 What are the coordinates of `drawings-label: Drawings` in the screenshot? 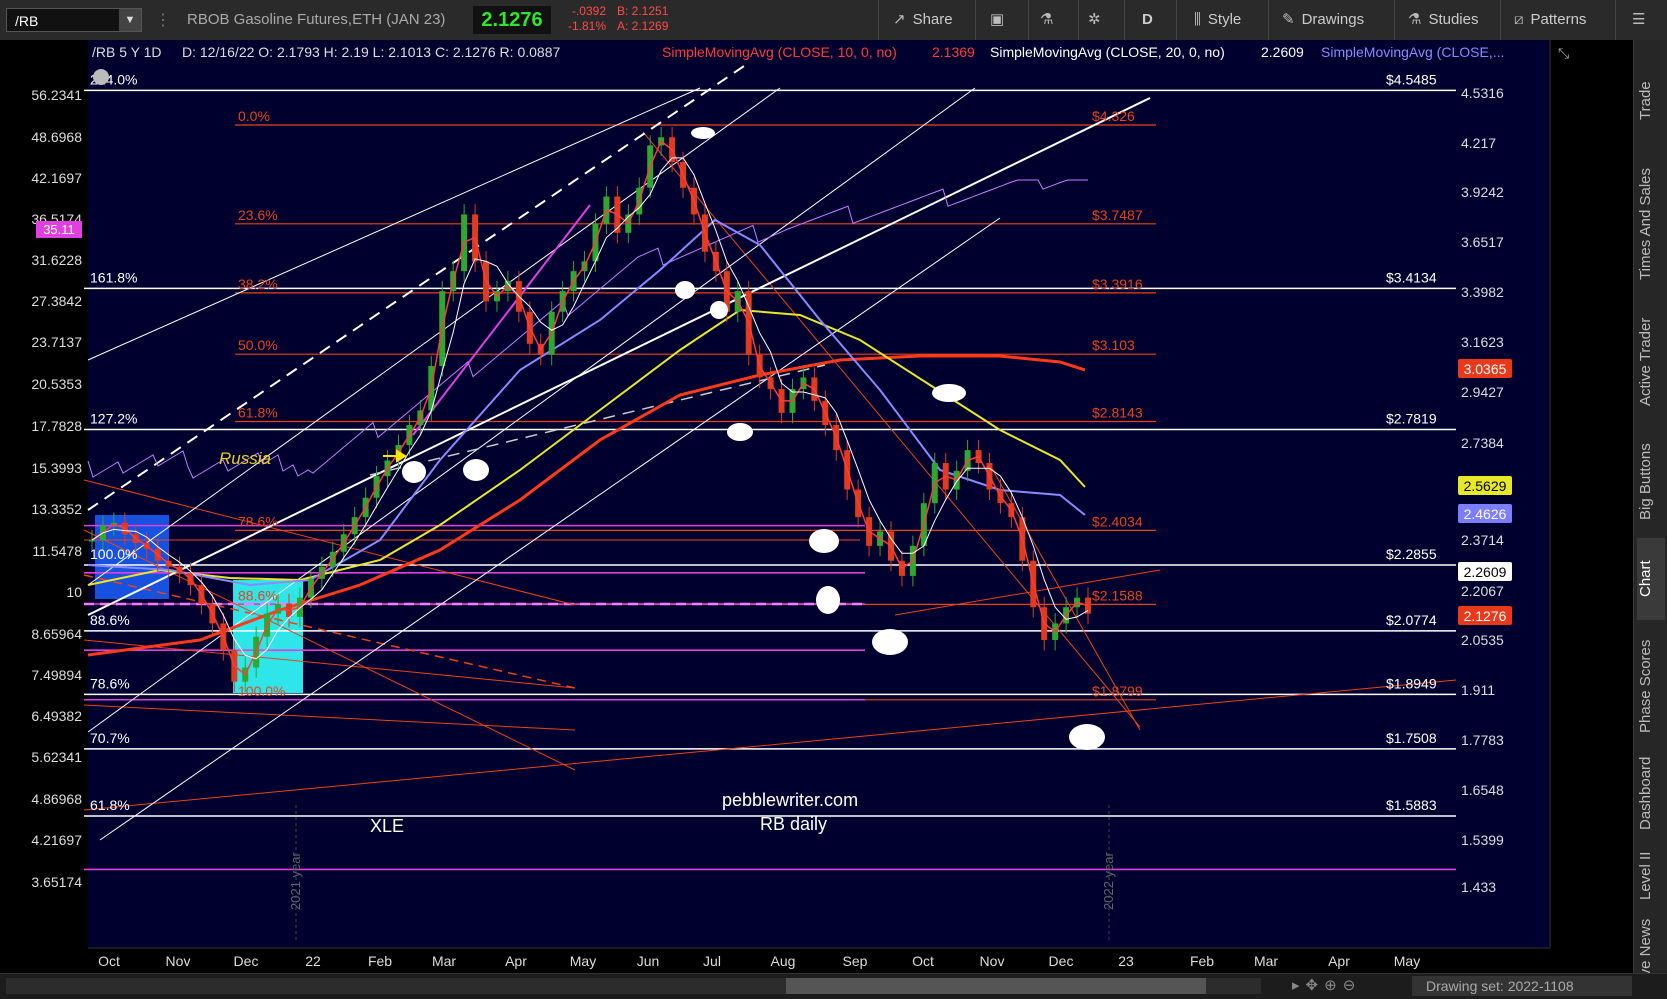 It's located at (1333, 19).